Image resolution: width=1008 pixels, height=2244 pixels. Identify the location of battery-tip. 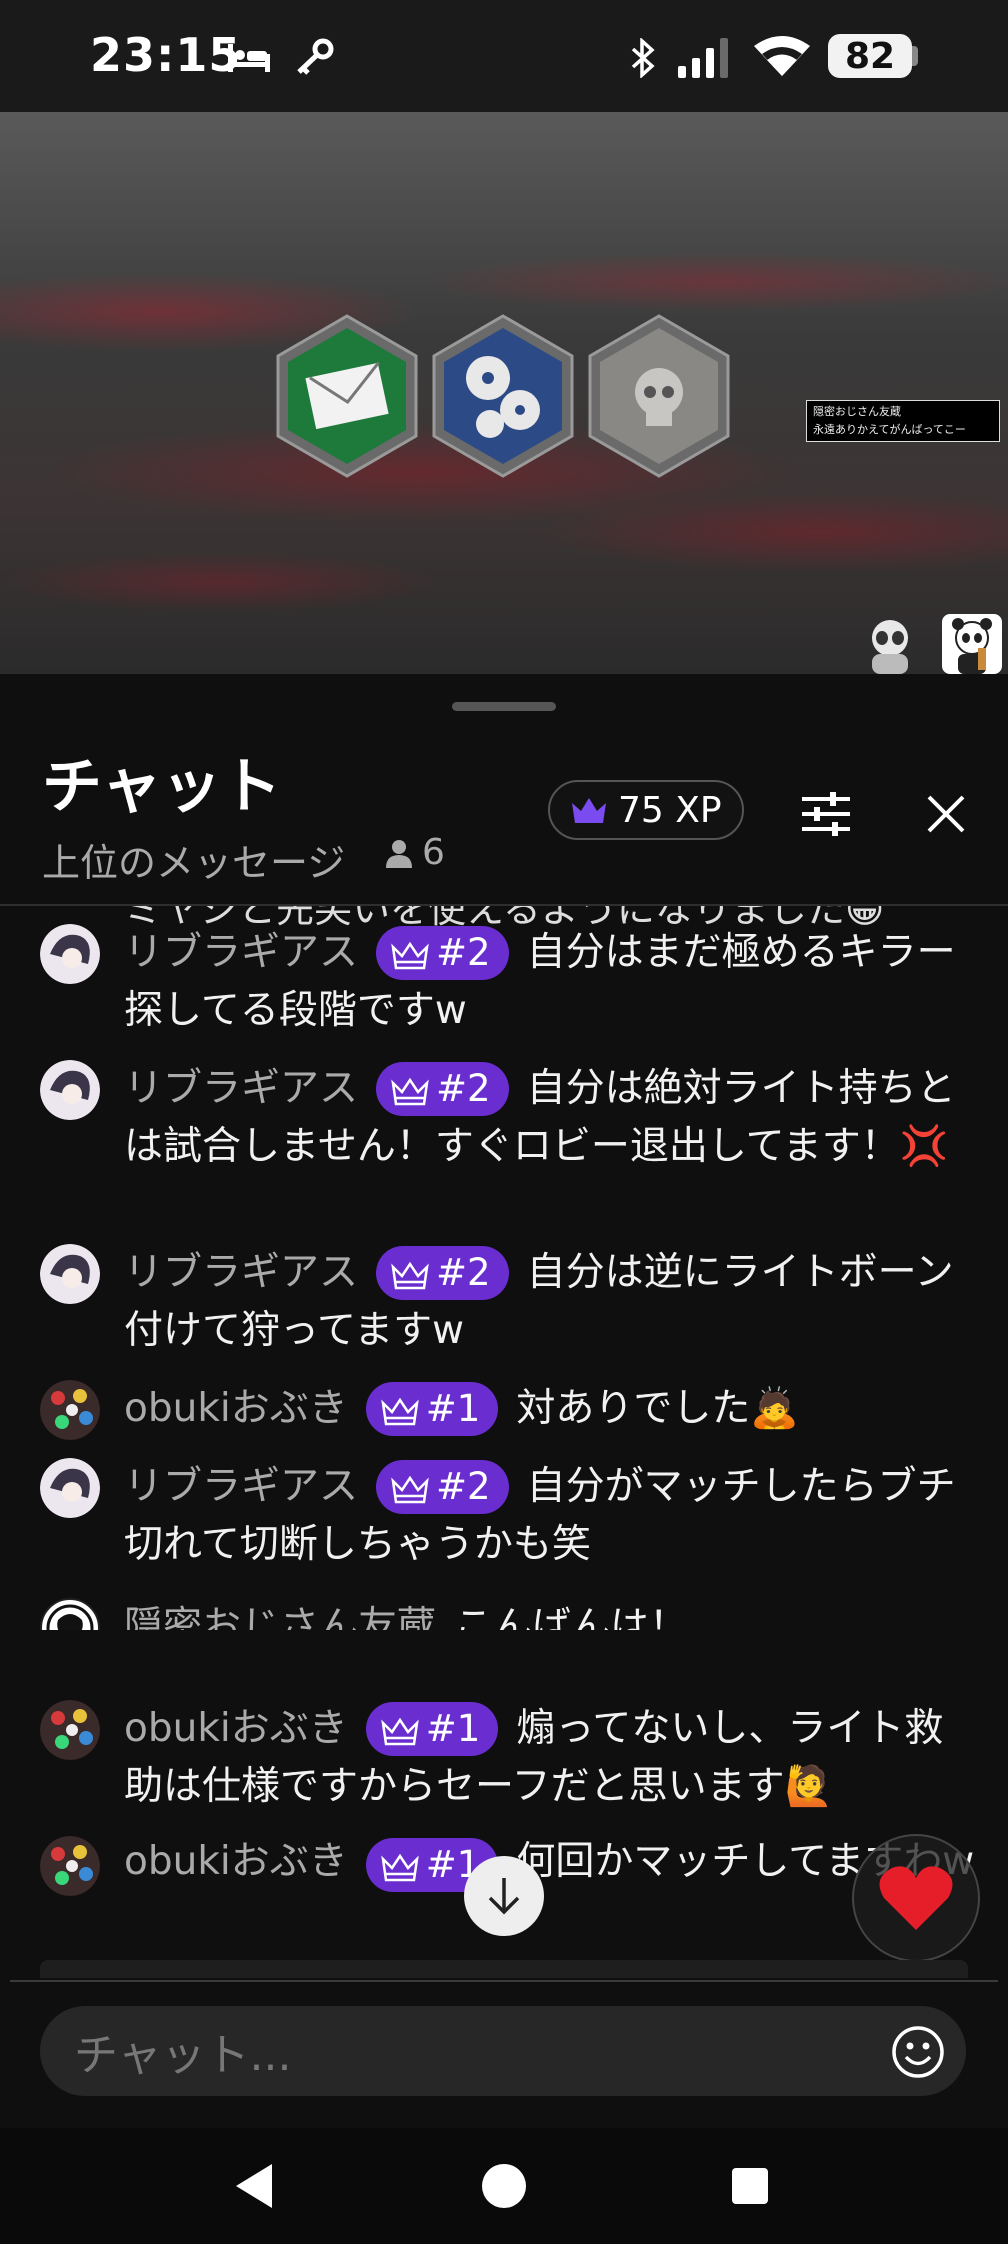
(915, 56).